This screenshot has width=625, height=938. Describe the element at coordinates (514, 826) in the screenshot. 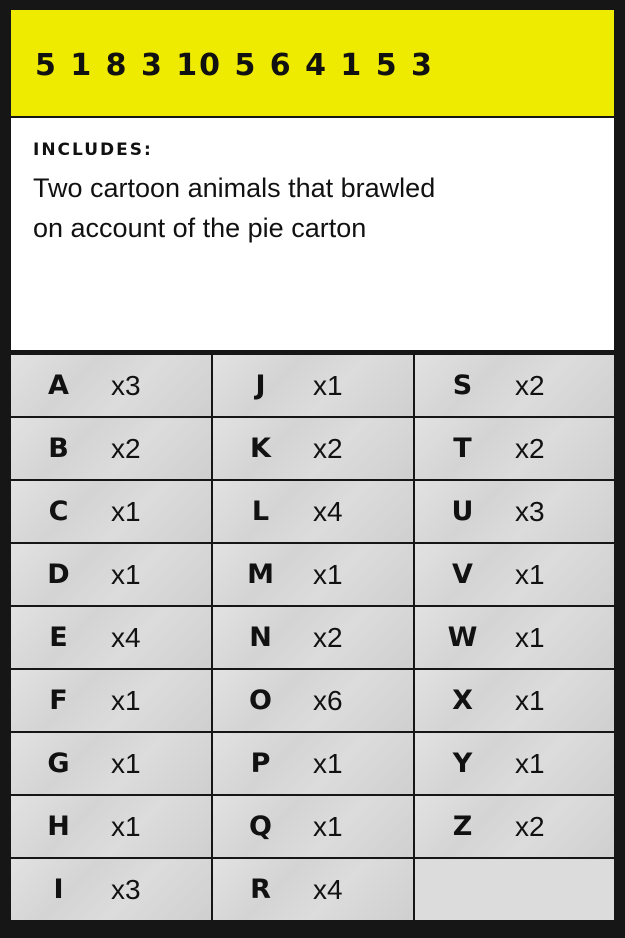

I see `letter-cell: Zx2` at that location.